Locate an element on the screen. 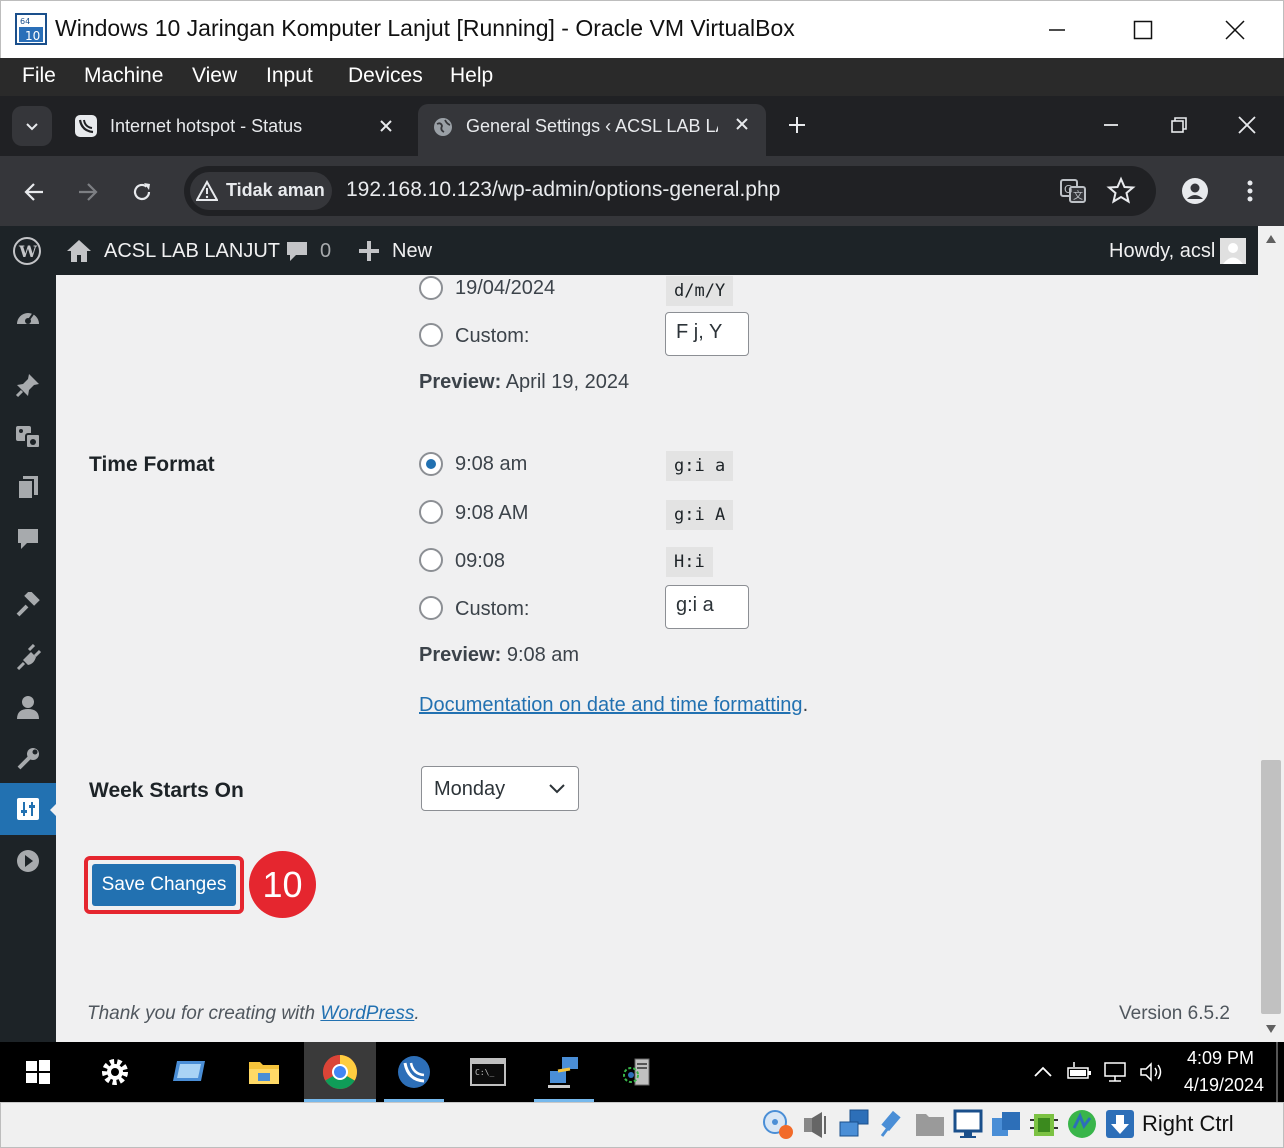  clock-date: 4/19/2024 is located at coordinates (1217, 1085).